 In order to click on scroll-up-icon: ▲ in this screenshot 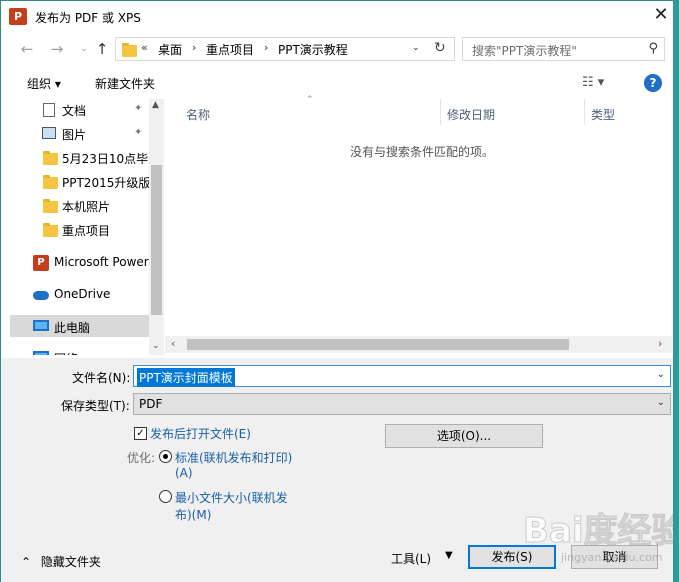, I will do `click(155, 105)`.